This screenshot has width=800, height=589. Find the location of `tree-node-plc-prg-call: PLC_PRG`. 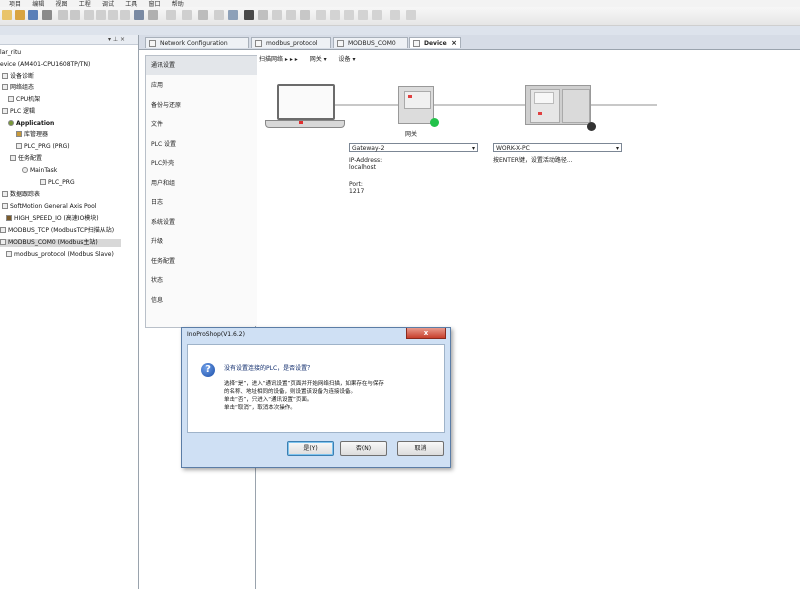

tree-node-plc-prg-call: PLC_PRG is located at coordinates (57, 183).